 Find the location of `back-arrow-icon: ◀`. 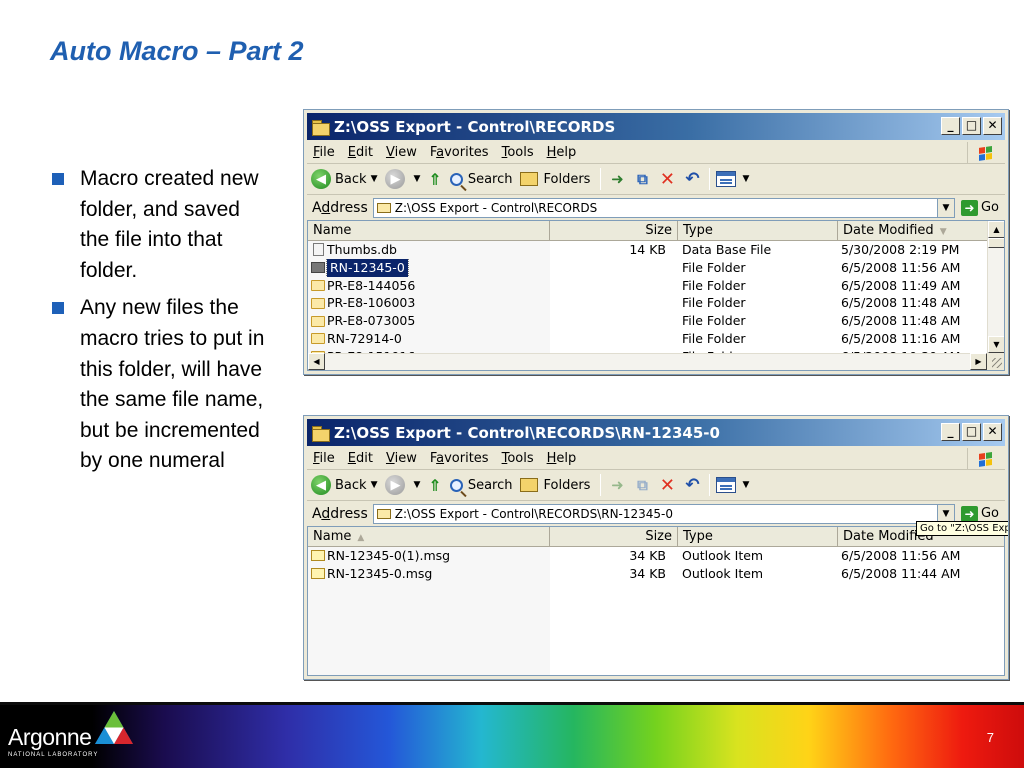

back-arrow-icon: ◀ is located at coordinates (321, 485).